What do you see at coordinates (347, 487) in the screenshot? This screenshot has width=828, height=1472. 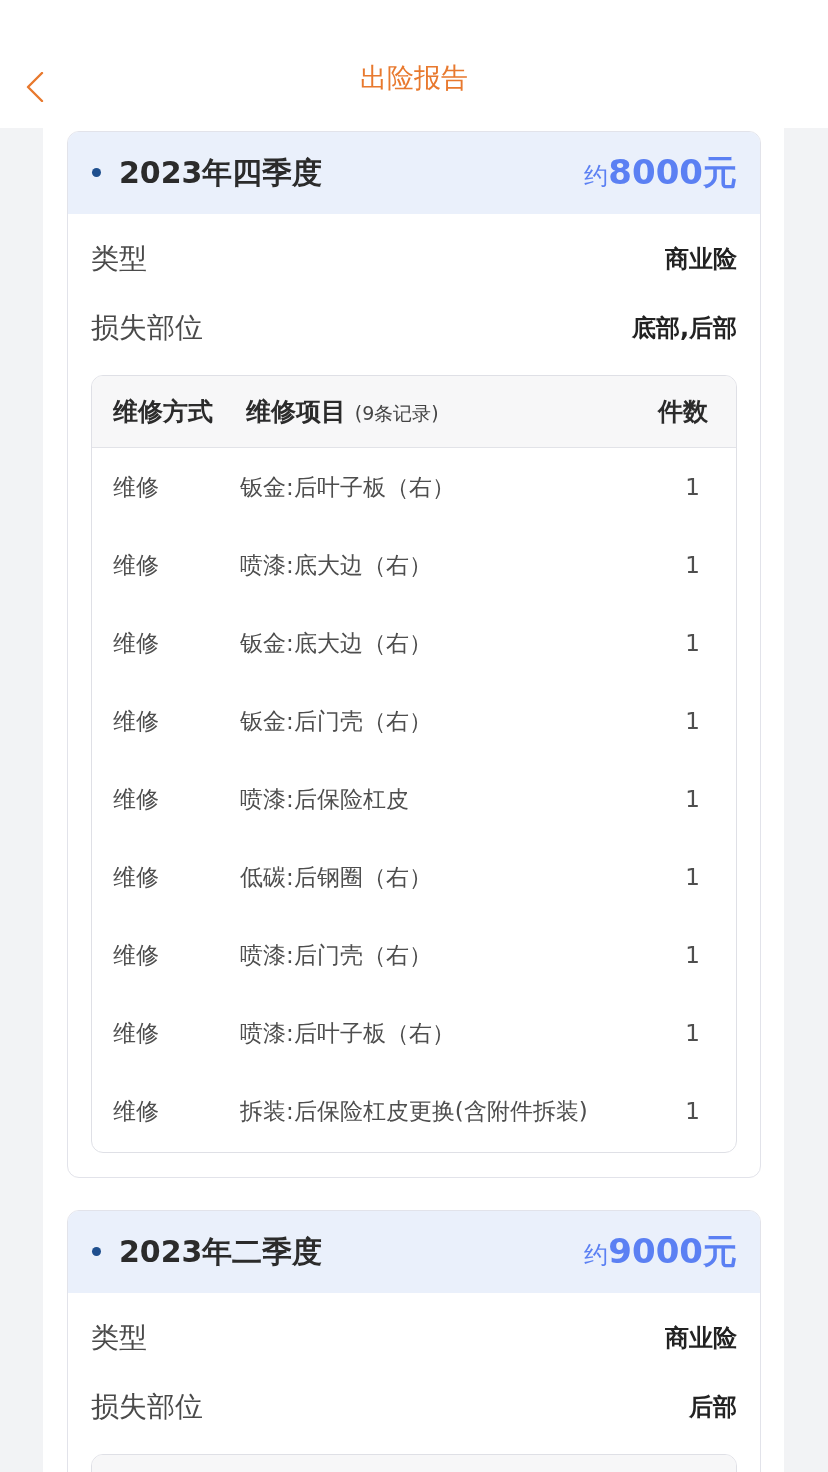 I see `table-cell-text: 钣金:后叶子板（右）` at bounding box center [347, 487].